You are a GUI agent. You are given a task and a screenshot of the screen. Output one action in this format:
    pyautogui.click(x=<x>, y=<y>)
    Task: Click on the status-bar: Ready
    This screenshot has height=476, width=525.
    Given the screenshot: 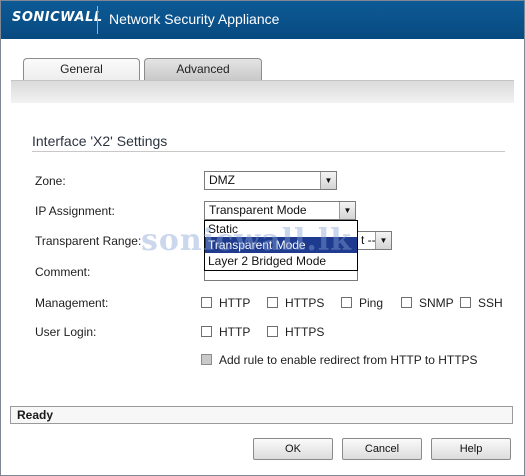 What is the action you would take?
    pyautogui.click(x=261, y=415)
    